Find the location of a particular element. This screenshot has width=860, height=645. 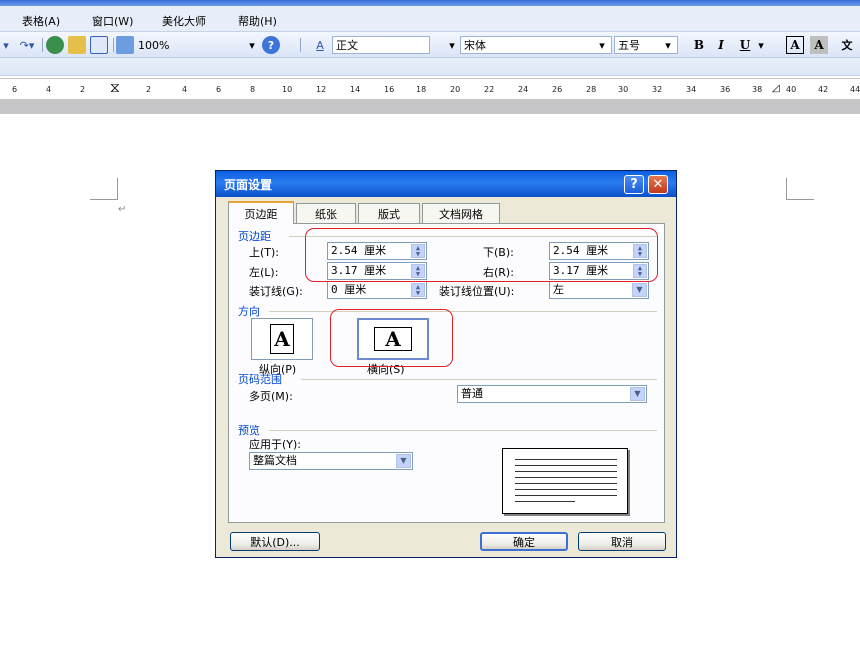

ruler-tick: 32 is located at coordinates (657, 89).